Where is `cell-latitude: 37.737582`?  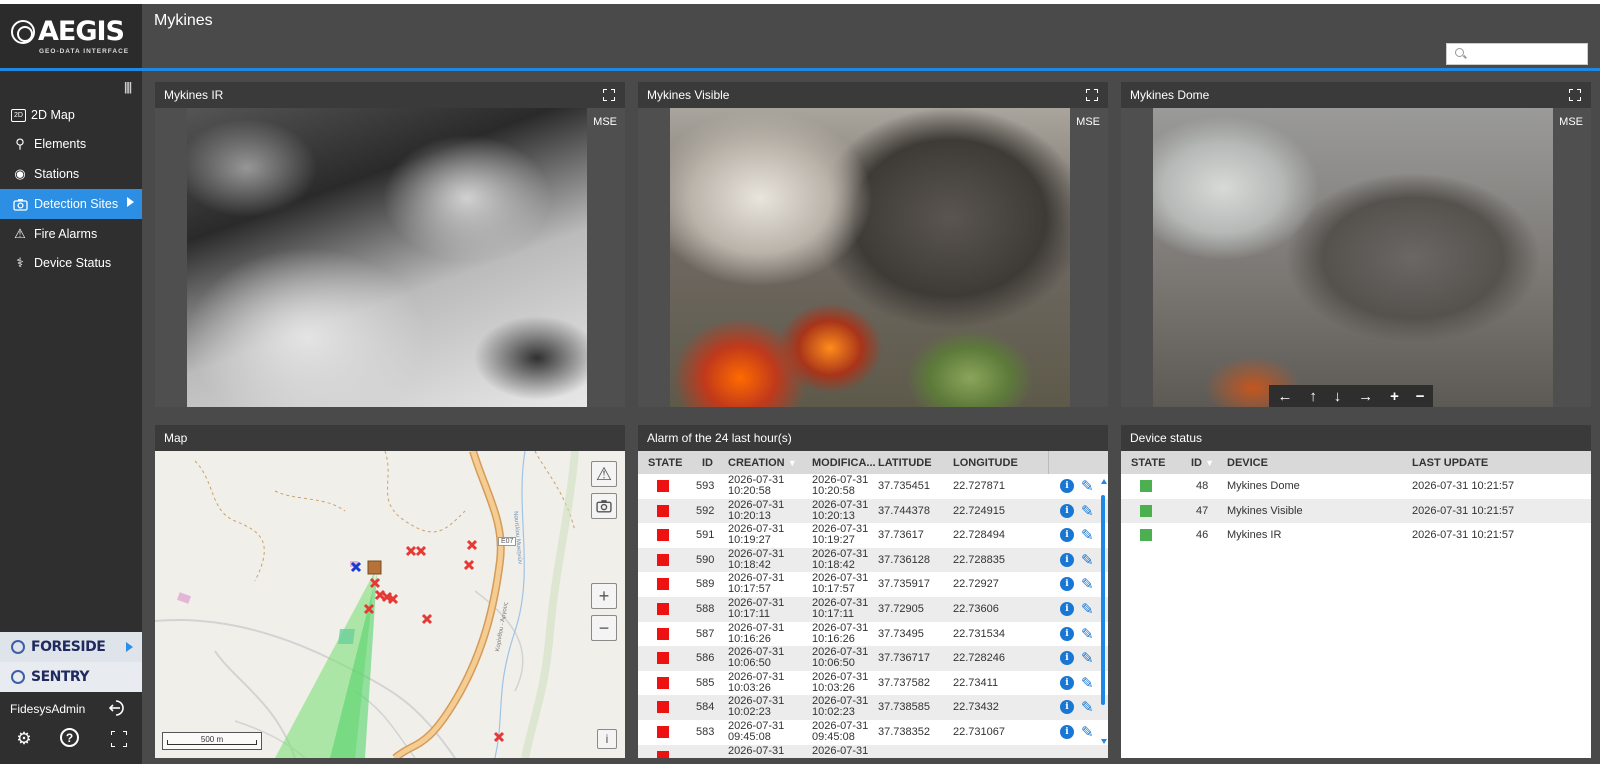 cell-latitude: 37.737582 is located at coordinates (904, 682).